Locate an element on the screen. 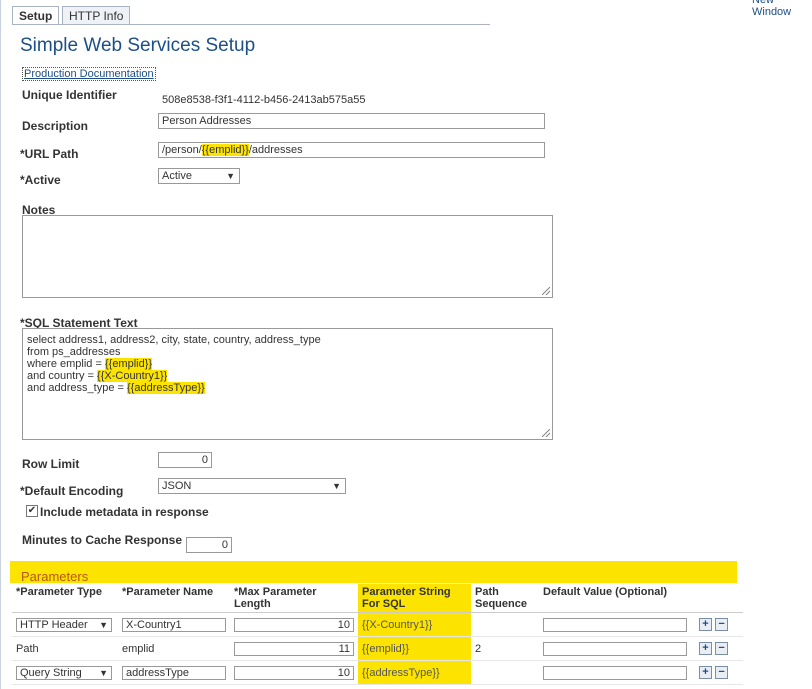  parameter-type-value: Path is located at coordinates (65, 648).